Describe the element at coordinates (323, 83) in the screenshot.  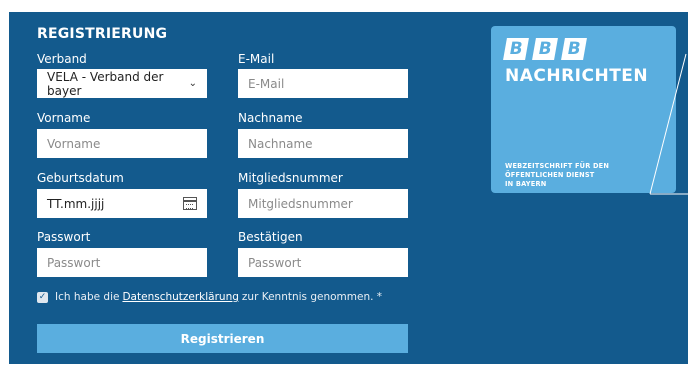
I see `email-field` at that location.